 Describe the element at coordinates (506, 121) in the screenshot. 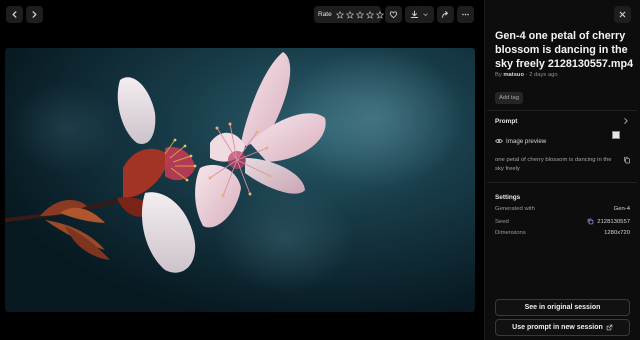

I see `prompt-heading: Prompt` at that location.